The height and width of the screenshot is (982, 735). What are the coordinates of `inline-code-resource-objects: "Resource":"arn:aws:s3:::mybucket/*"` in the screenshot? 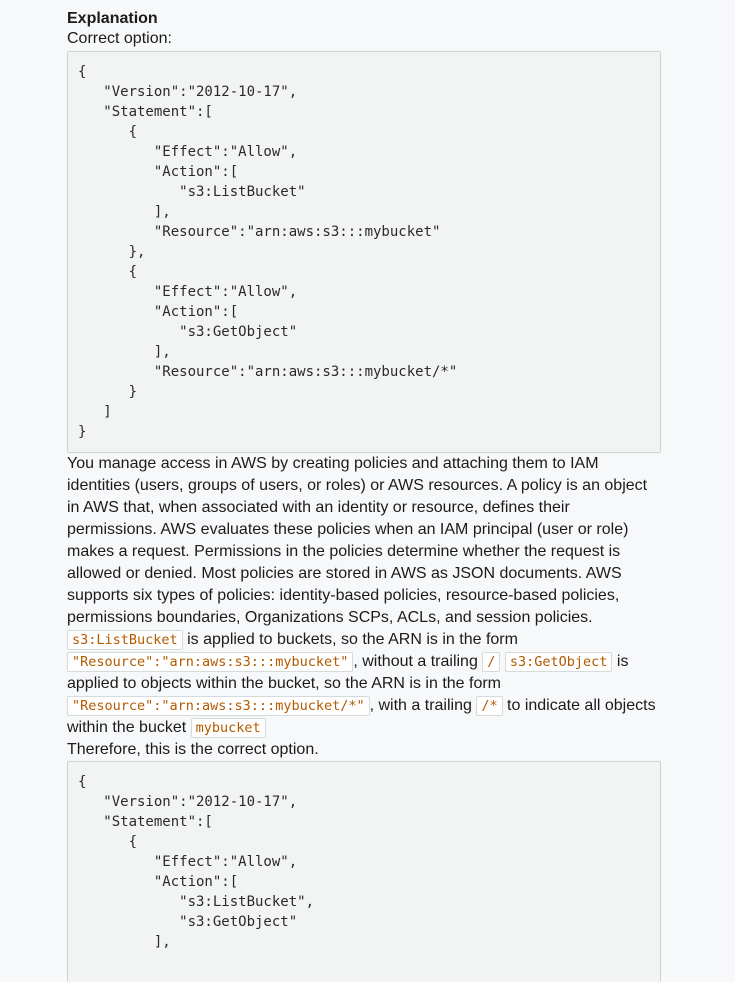 It's located at (218, 706).